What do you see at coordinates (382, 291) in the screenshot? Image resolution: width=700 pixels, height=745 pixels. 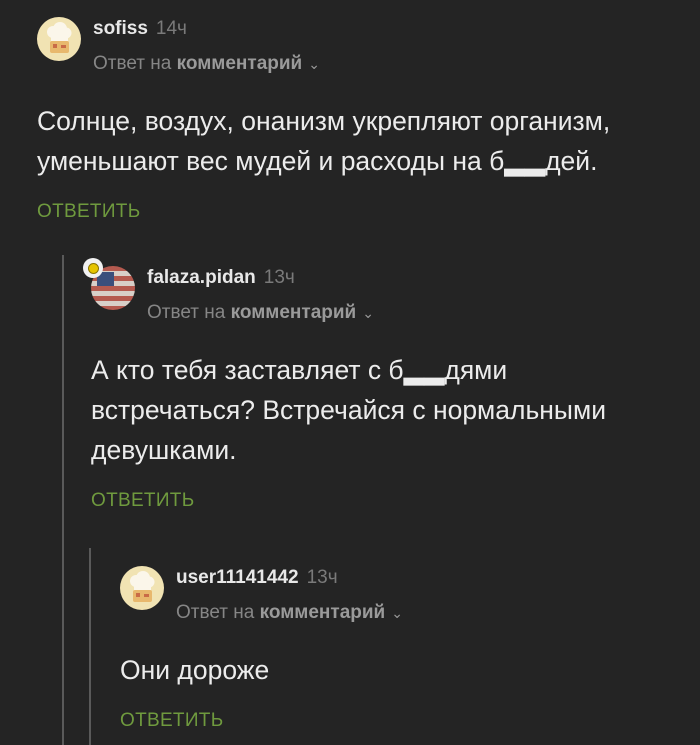 I see `comment-header: falaza.pidan 13ч Ответ на комментарий ⌄` at bounding box center [382, 291].